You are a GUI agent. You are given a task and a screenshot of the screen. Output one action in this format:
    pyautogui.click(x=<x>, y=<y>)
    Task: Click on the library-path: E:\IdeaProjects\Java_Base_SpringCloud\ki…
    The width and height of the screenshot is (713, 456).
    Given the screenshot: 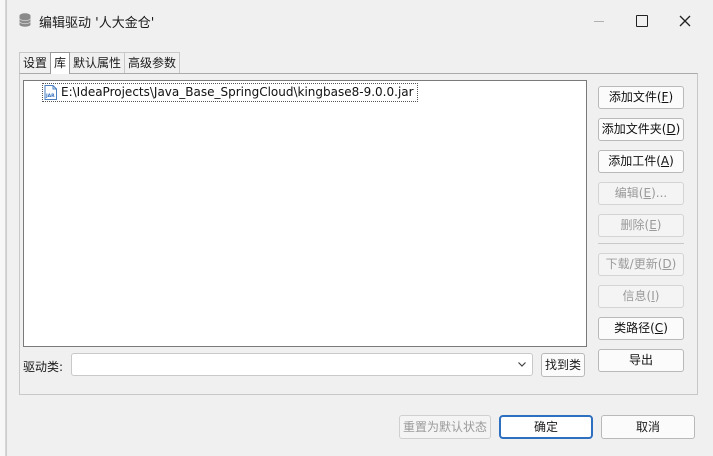 What is the action you would take?
    pyautogui.click(x=237, y=92)
    